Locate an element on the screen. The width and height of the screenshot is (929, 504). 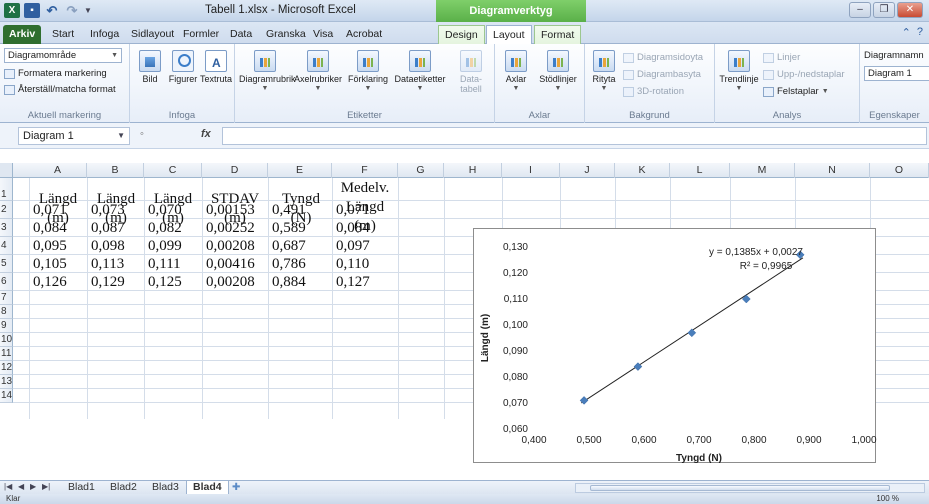
customize-qat-icon: ▼ is located at coordinates (88, 10).